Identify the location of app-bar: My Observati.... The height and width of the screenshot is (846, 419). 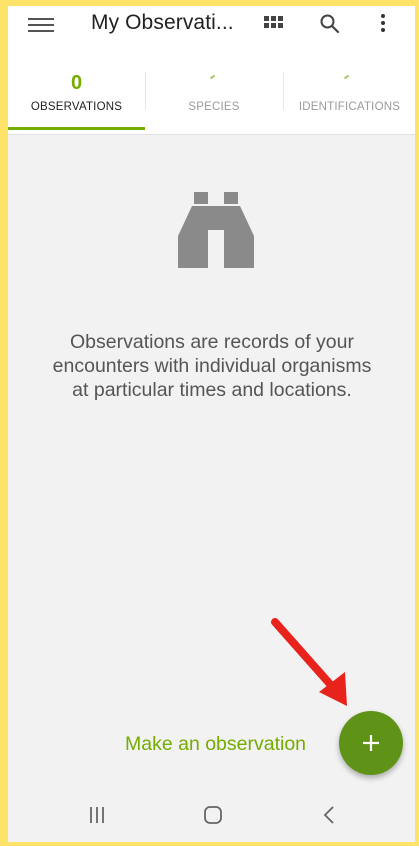
(211, 31).